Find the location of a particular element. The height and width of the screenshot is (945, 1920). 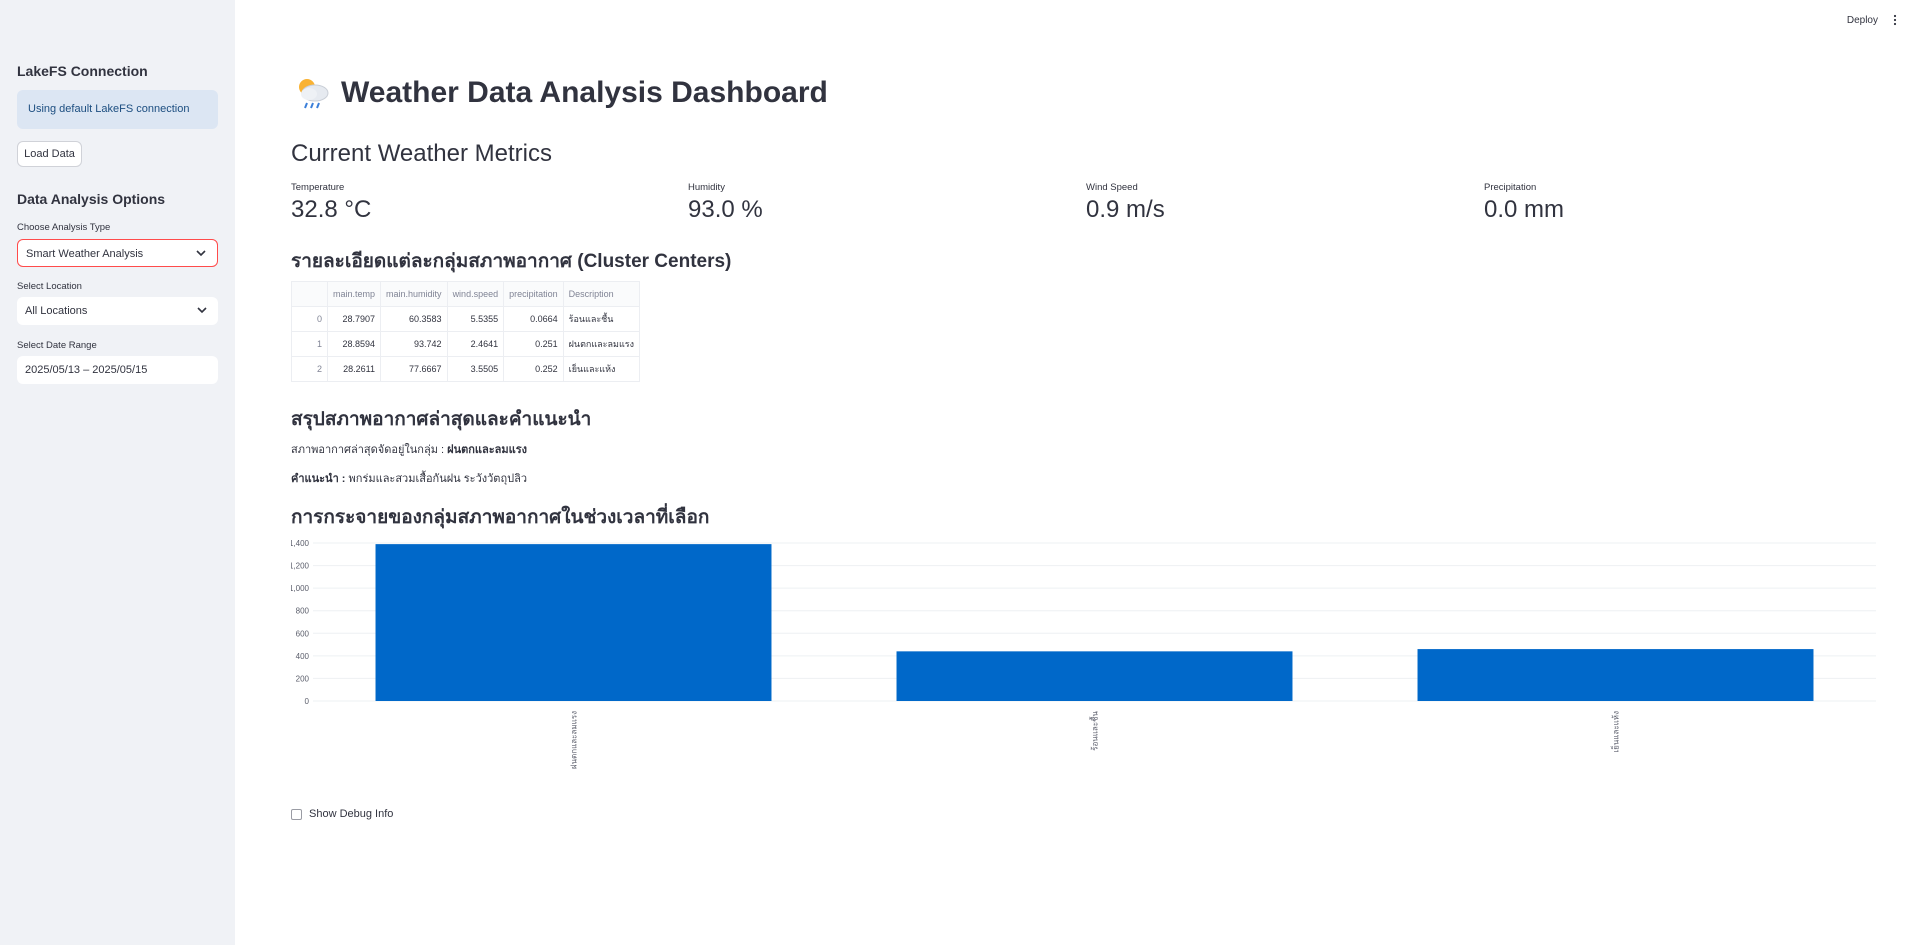

summary-heading: สรุปสภาพอากาศล่าสุดและคำแนะนำ is located at coordinates (441, 419).